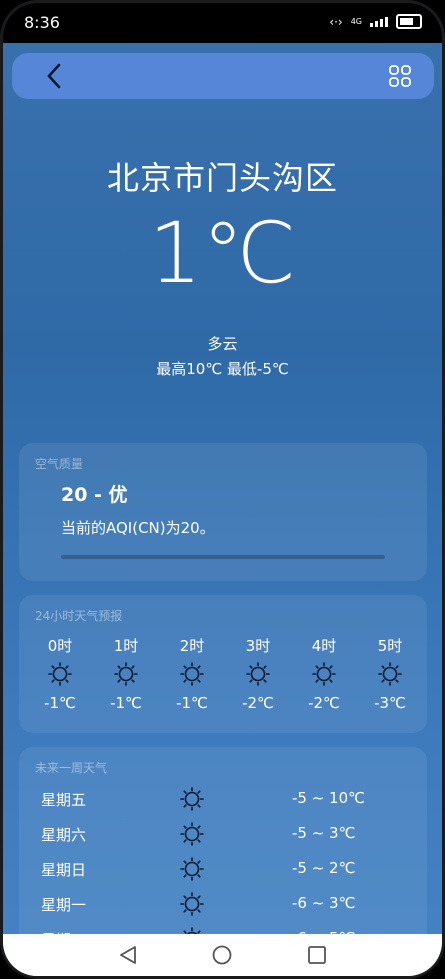  What do you see at coordinates (222, 178) in the screenshot?
I see `city-name: 北京市门头沟区` at bounding box center [222, 178].